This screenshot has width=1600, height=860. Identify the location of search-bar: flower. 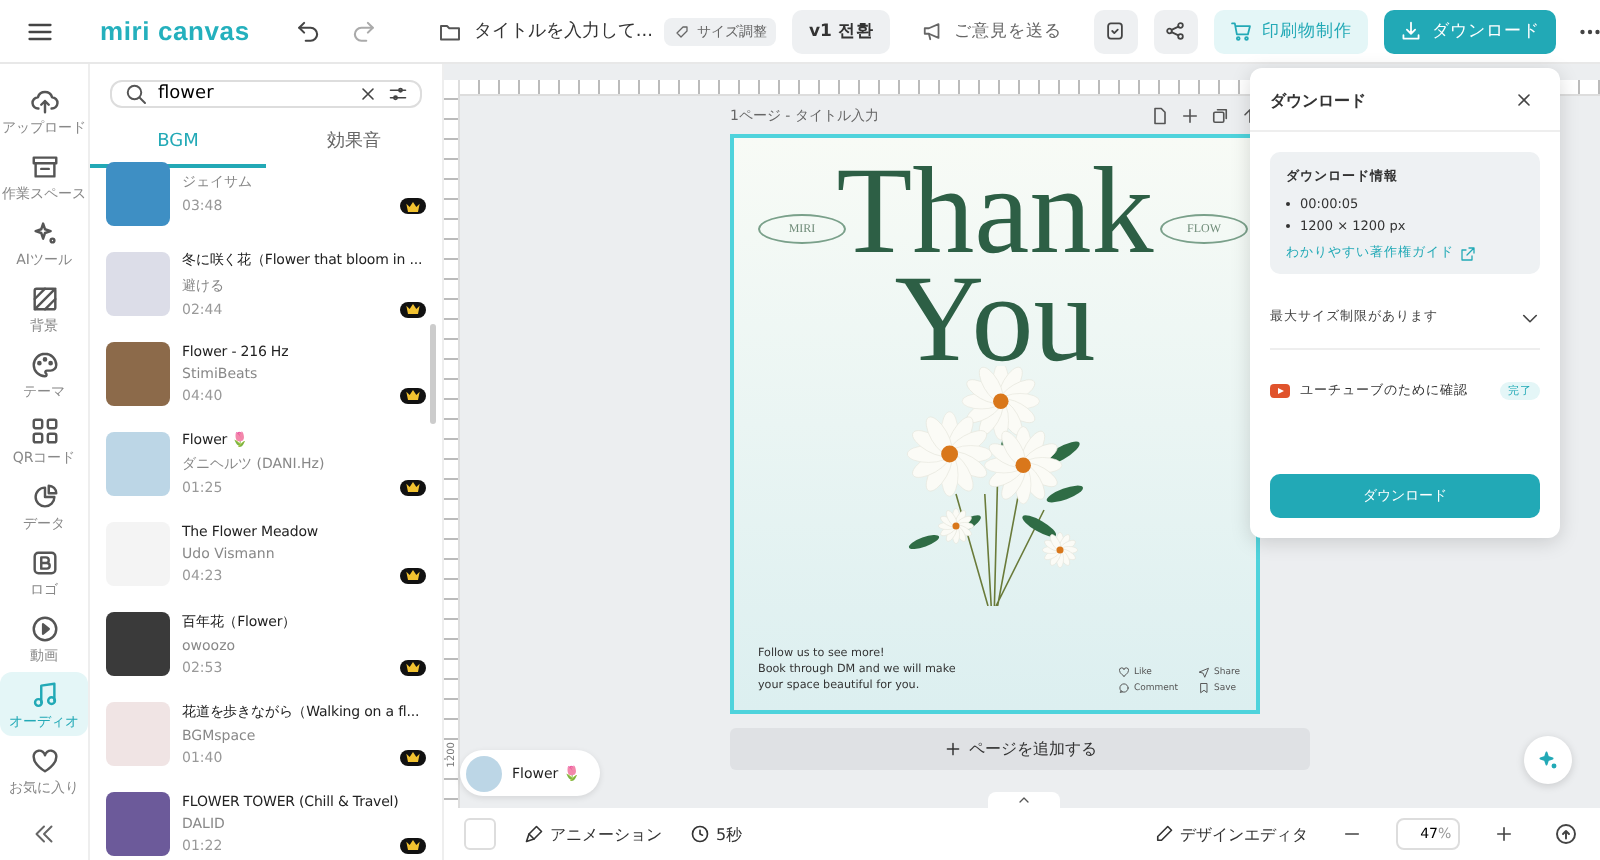
(266, 94).